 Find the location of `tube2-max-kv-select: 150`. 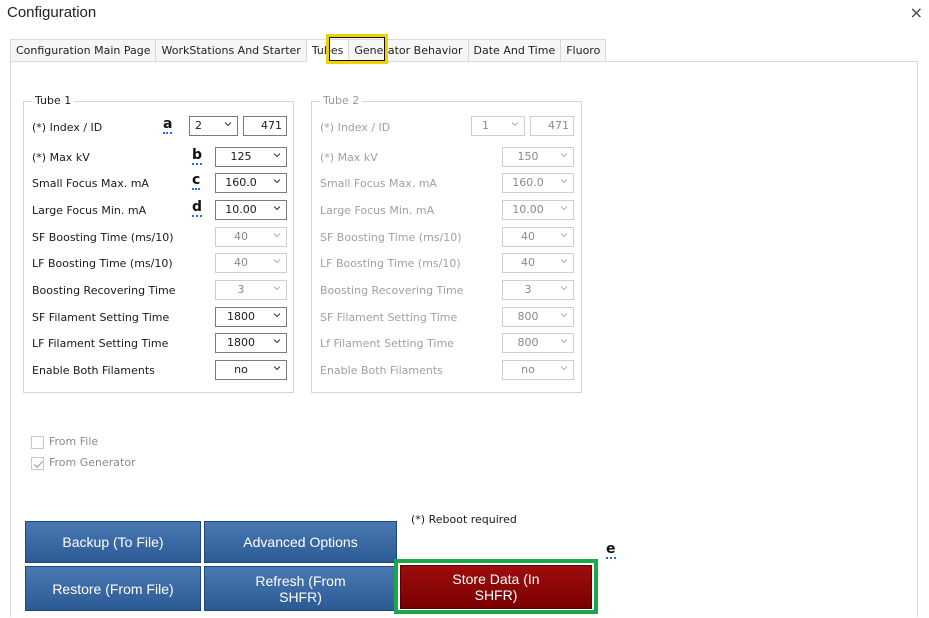

tube2-max-kv-select: 150 is located at coordinates (538, 157).